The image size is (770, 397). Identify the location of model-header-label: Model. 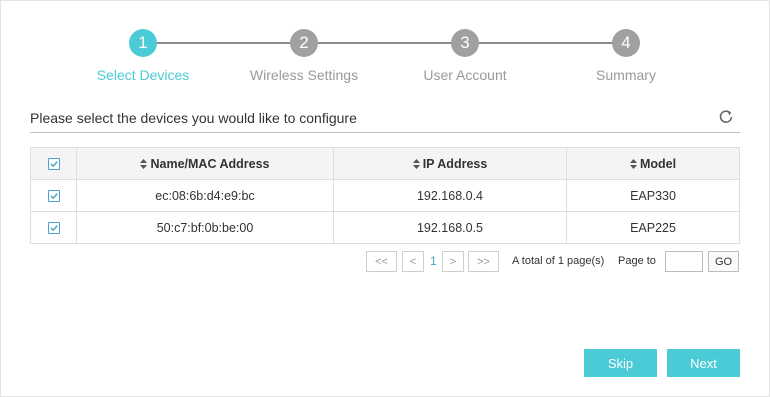
(658, 163).